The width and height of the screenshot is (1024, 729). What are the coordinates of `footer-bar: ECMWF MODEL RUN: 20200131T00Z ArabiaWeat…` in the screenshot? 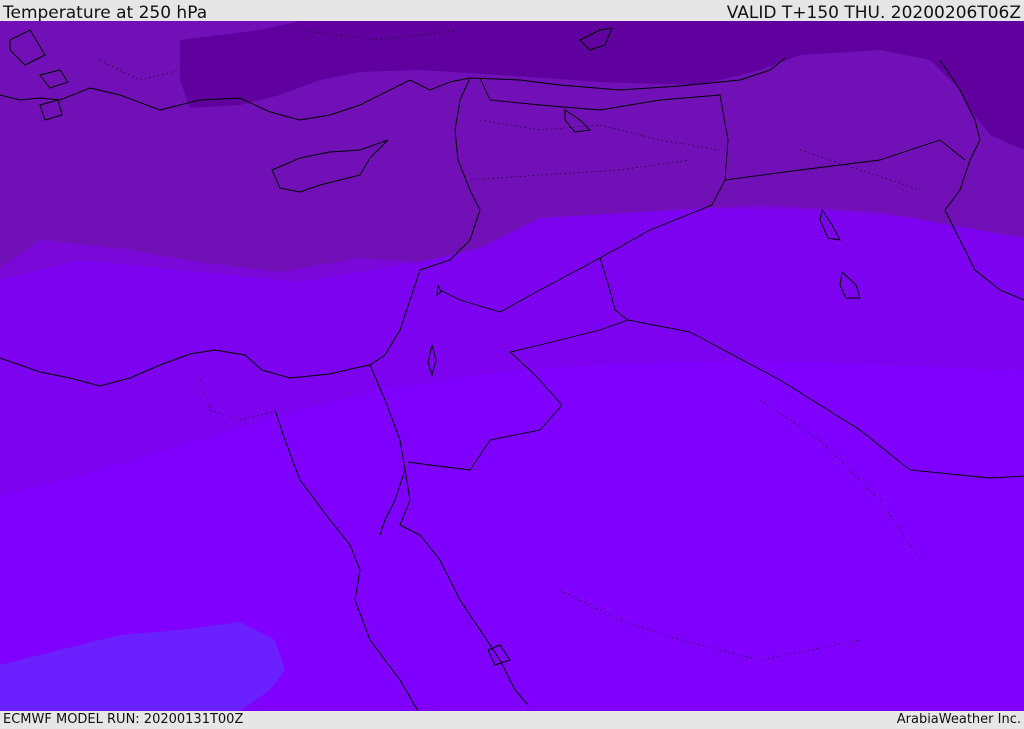 It's located at (512, 720).